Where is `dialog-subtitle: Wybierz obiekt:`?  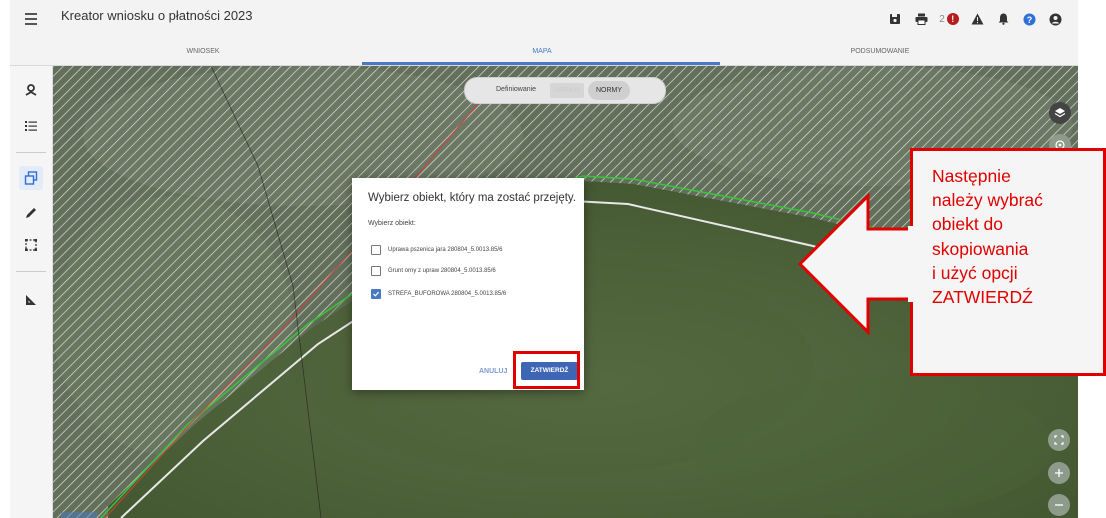 dialog-subtitle: Wybierz obiekt: is located at coordinates (392, 223).